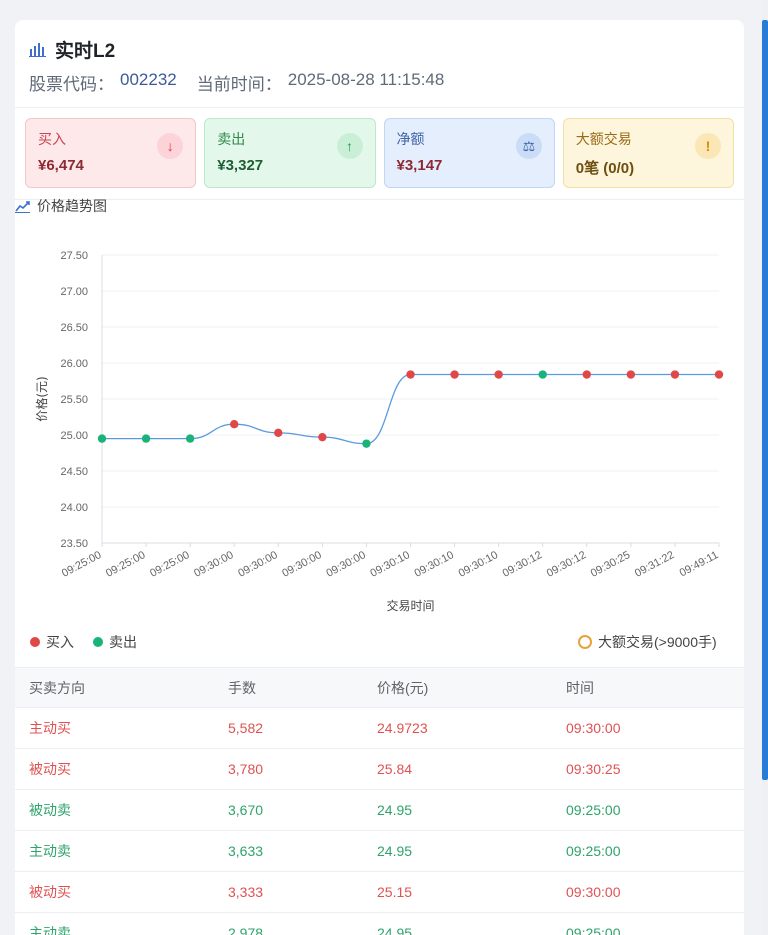  I want to click on page-title: 实时L2, so click(85, 51).